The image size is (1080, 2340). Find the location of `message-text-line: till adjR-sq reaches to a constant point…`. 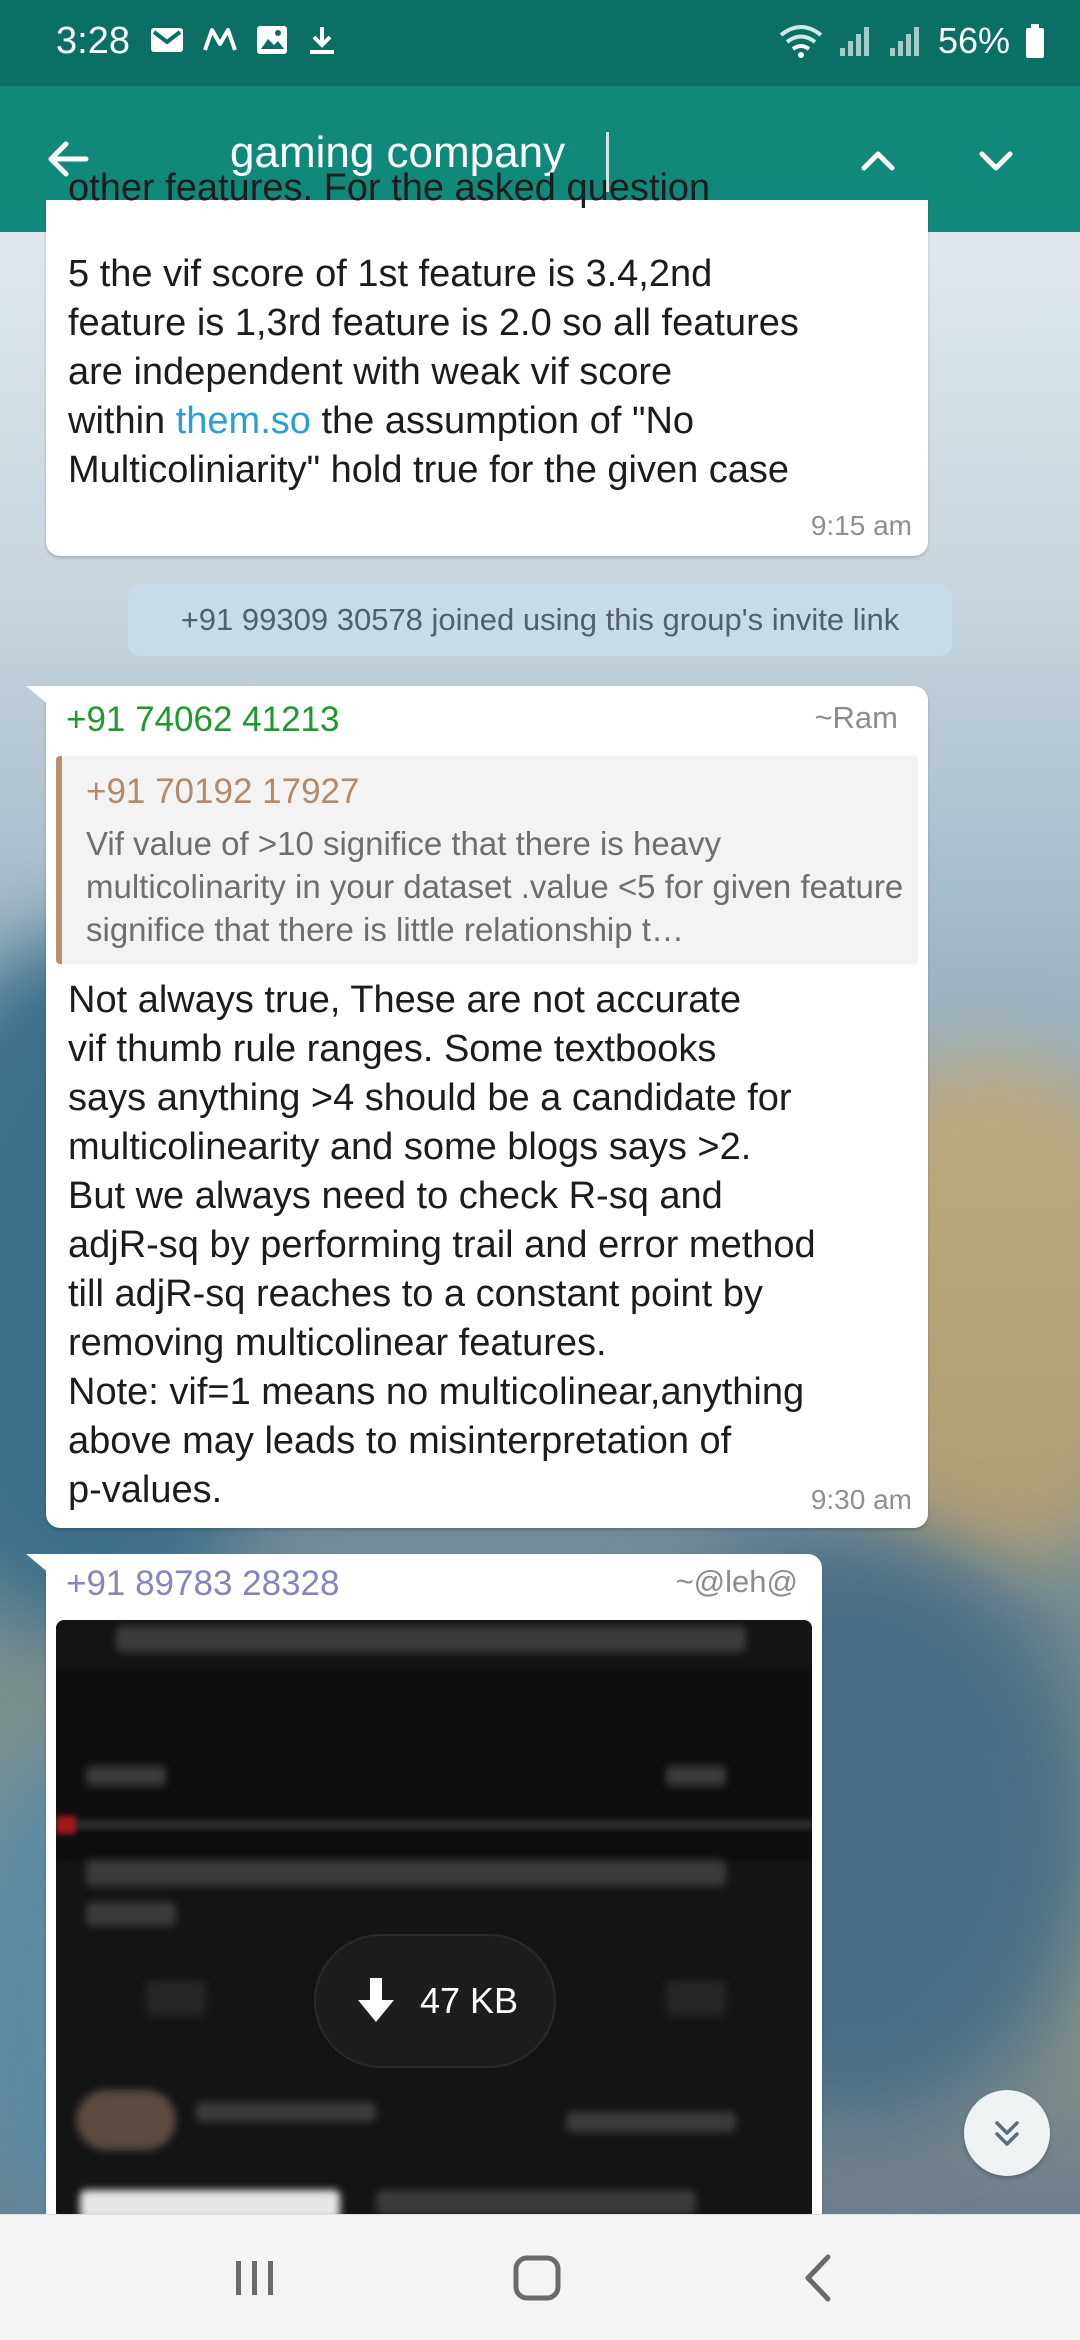

message-text-line: till adjR-sq reaches to a constant point… is located at coordinates (415, 1294).